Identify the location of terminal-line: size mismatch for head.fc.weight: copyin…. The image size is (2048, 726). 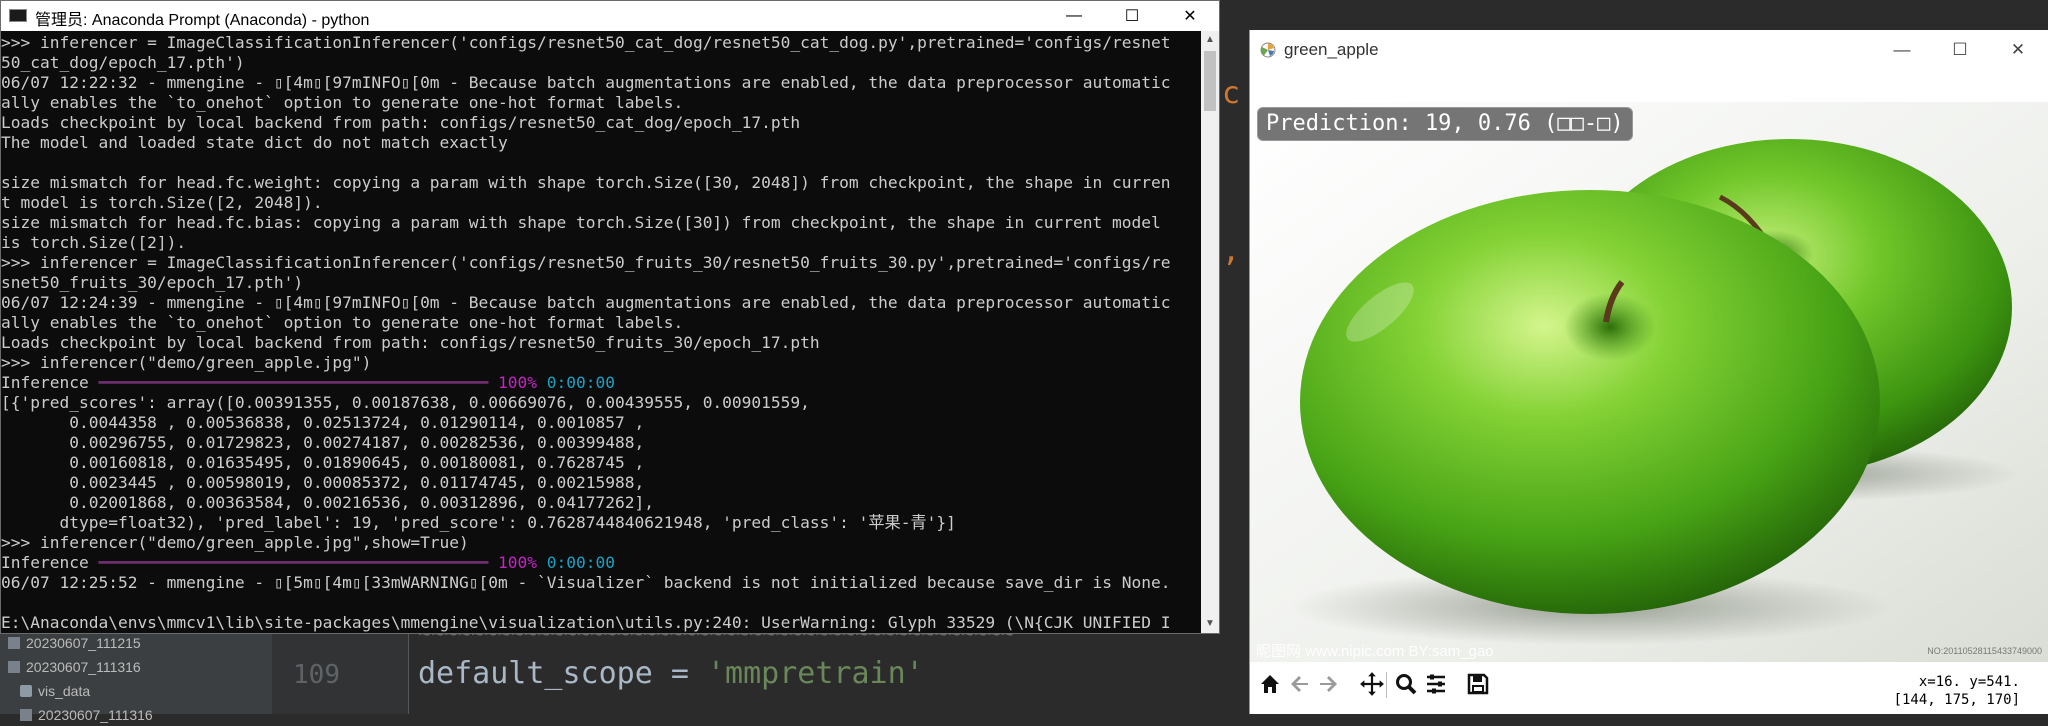
(586, 182).